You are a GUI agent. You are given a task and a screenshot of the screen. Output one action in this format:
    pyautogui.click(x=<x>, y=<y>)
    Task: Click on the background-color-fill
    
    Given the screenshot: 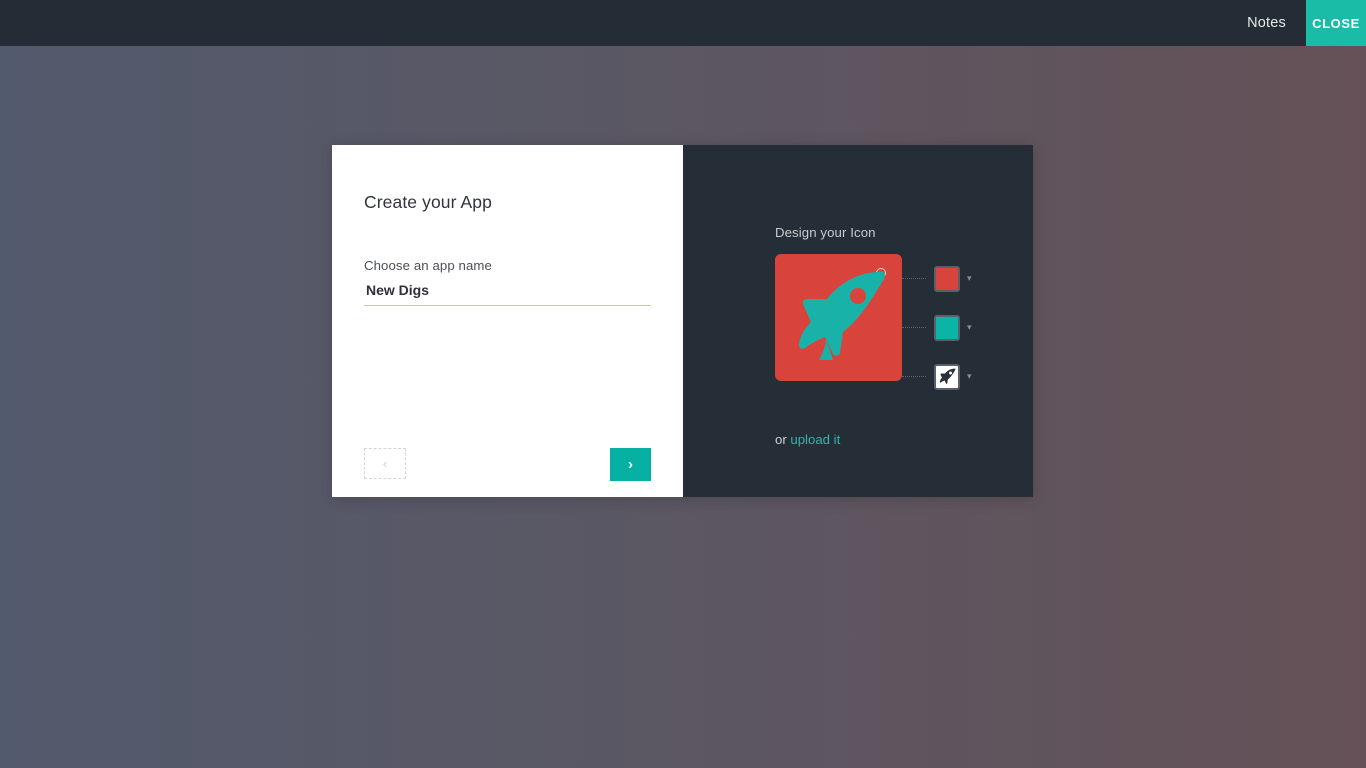 What is the action you would take?
    pyautogui.click(x=947, y=278)
    